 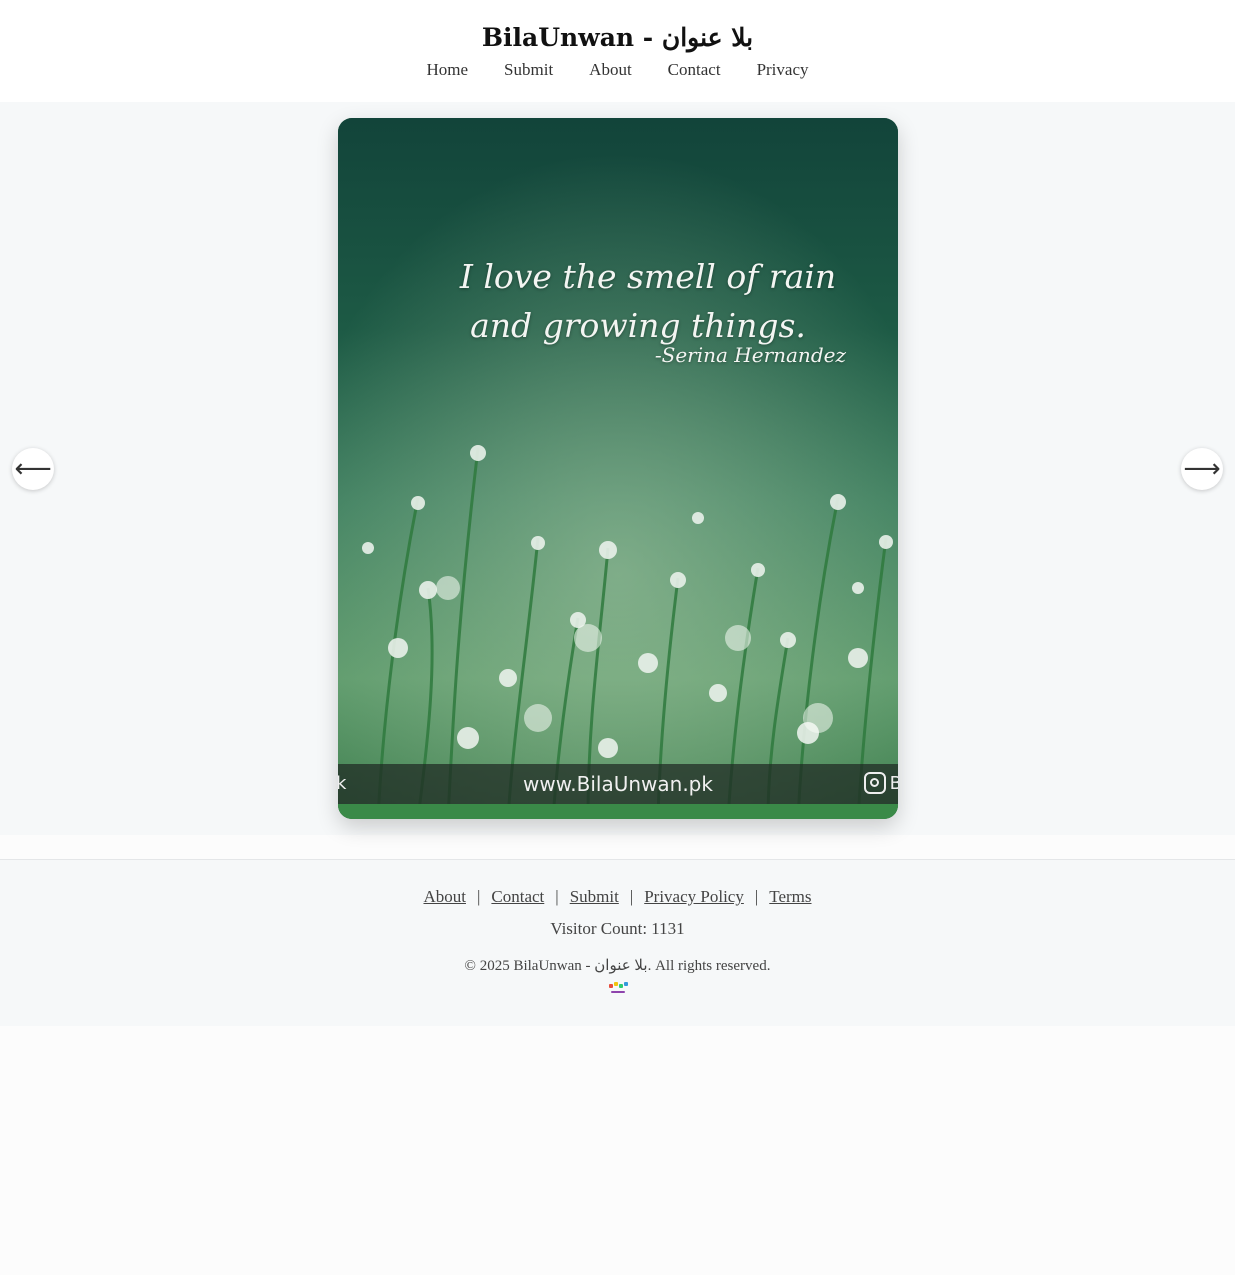 What do you see at coordinates (444, 896) in the screenshot?
I see `footer-link-about: About` at bounding box center [444, 896].